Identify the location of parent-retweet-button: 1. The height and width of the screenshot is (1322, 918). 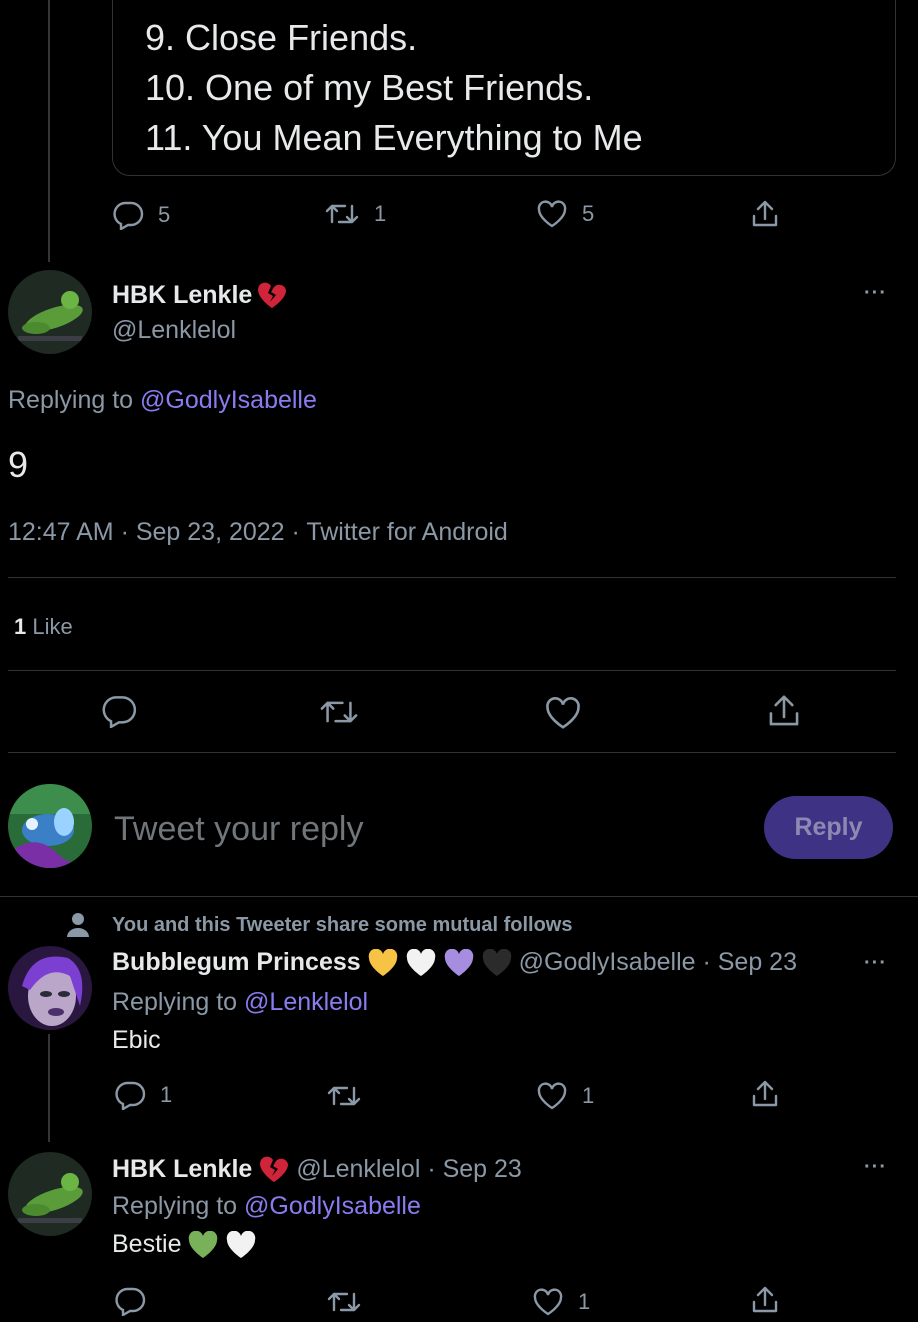
(355, 214).